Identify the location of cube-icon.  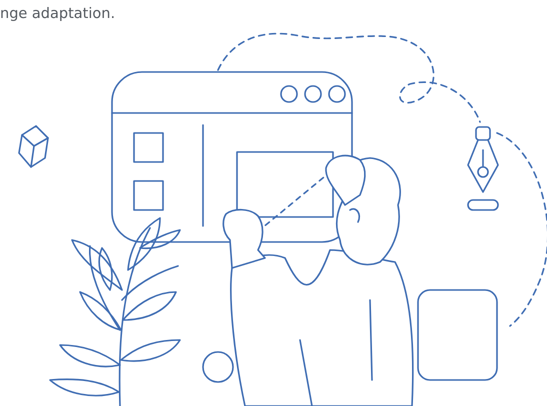
(33, 146).